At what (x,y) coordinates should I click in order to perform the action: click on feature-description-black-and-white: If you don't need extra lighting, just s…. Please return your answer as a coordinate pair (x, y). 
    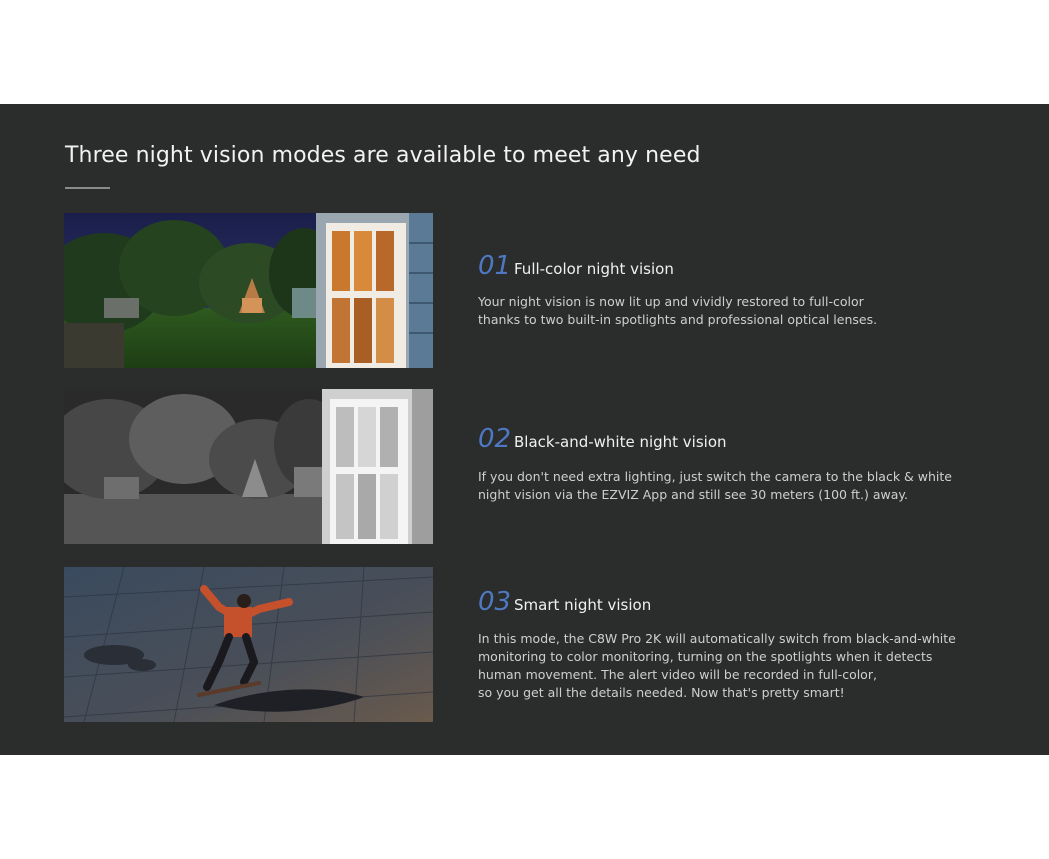
    Looking at the image, I should click on (715, 486).